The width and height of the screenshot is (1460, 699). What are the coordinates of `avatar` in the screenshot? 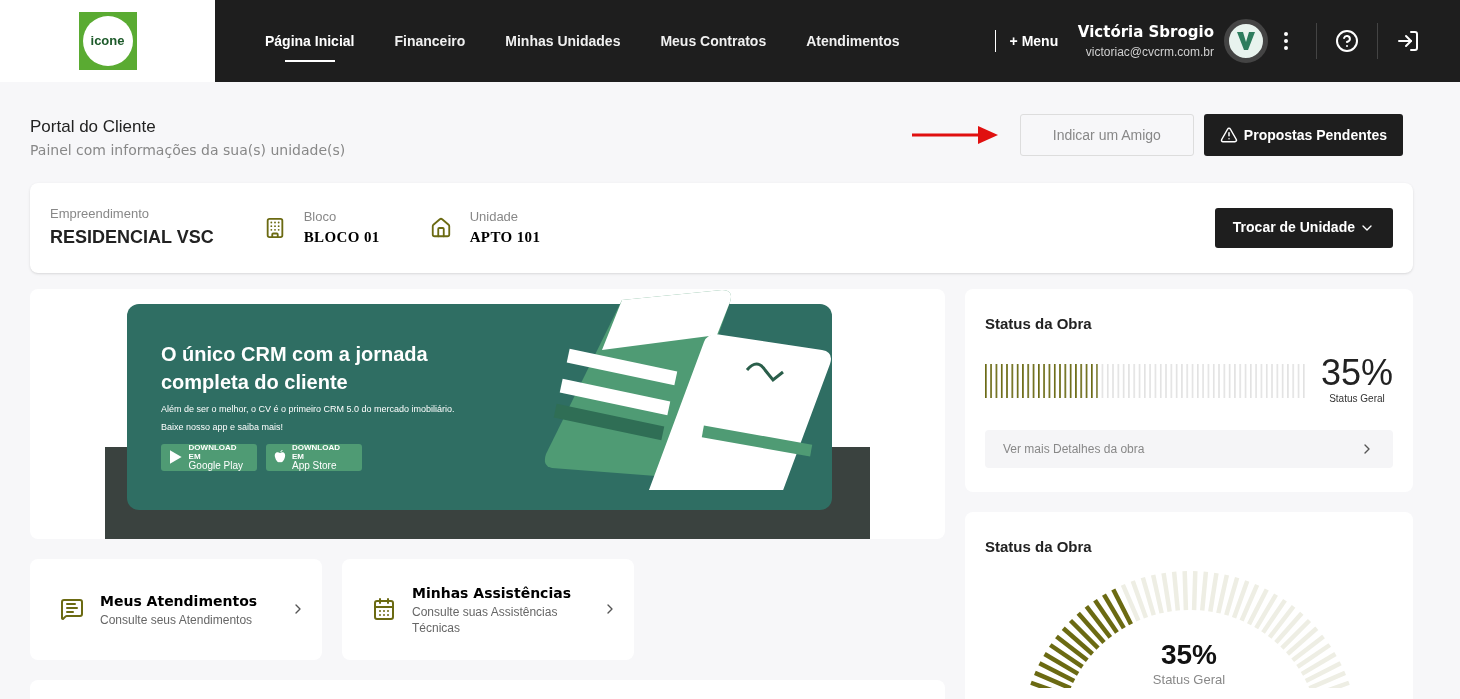 It's located at (1246, 41).